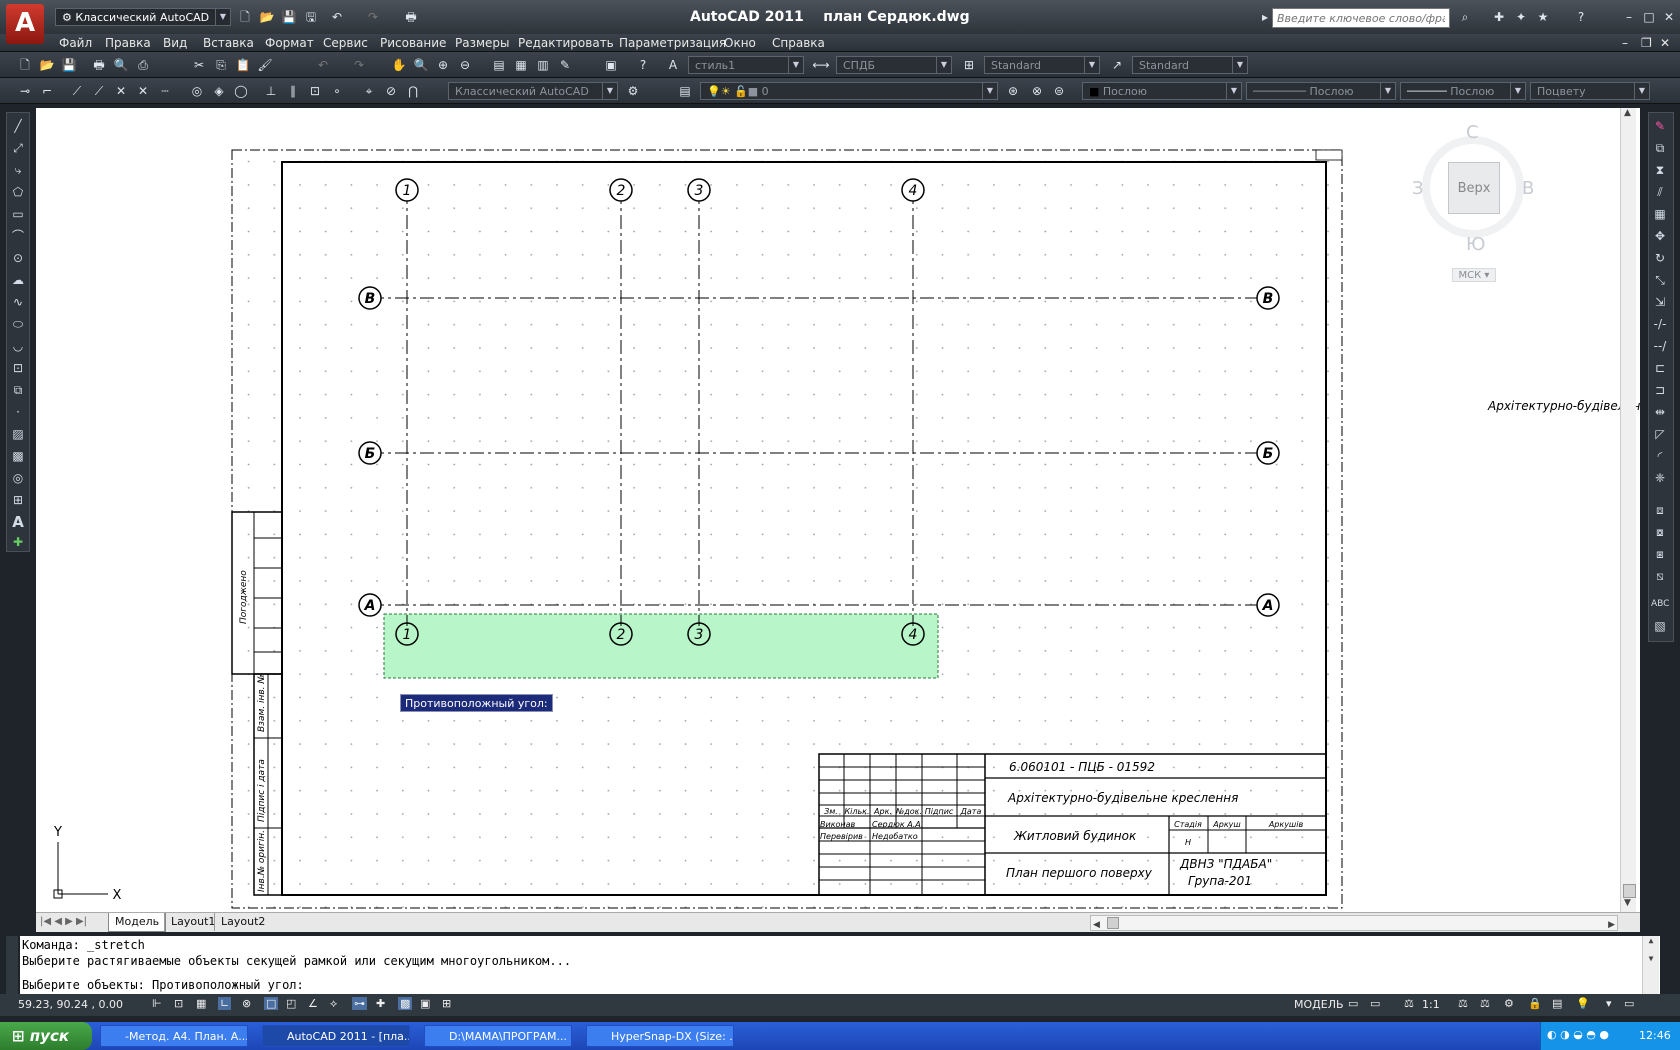 The image size is (1680, 1050). Describe the element at coordinates (1660, 192) in the screenshot. I see `offset-icon: ⫽` at that location.